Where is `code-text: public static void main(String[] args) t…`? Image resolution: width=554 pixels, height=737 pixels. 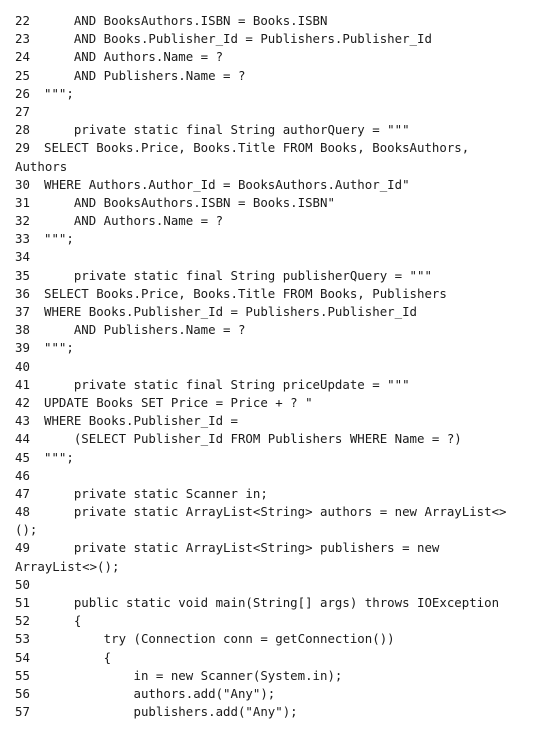 code-text: public static void main(String[] args) t… is located at coordinates (272, 602).